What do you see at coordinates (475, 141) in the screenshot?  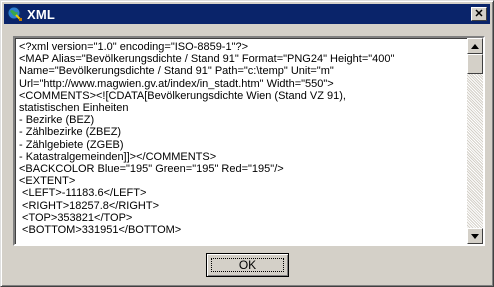 I see `vertical-scrollbar` at bounding box center [475, 141].